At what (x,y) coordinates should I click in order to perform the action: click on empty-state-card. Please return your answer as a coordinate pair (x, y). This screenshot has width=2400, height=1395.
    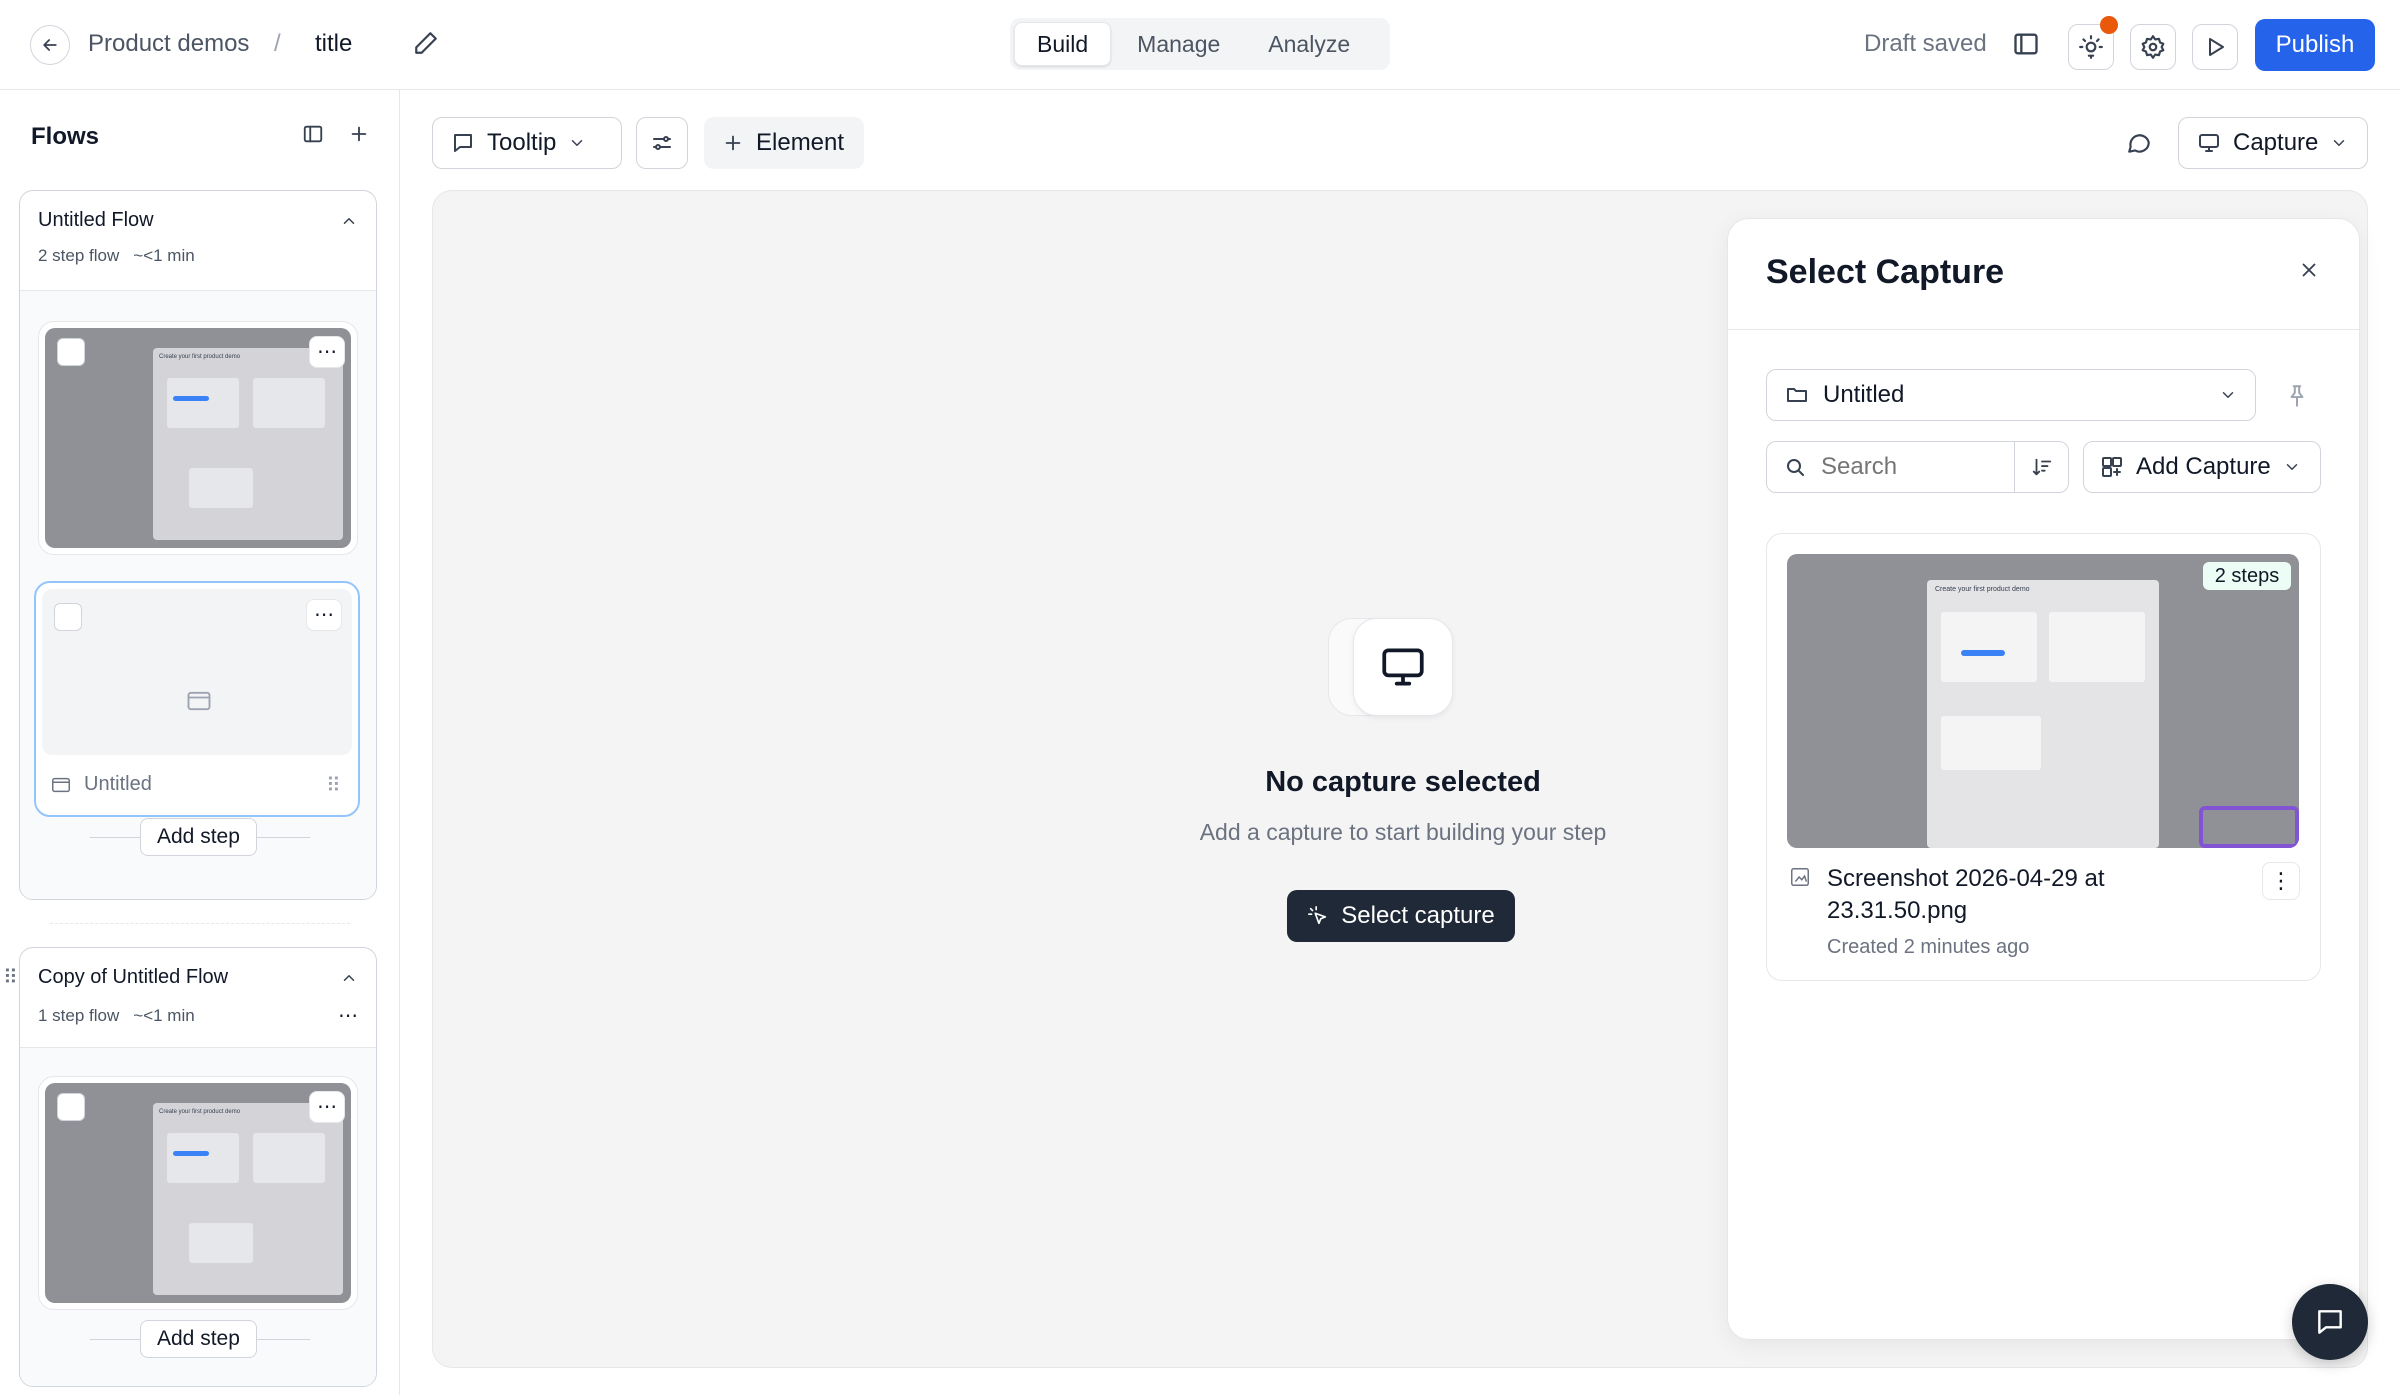
    Looking at the image, I should click on (1403, 667).